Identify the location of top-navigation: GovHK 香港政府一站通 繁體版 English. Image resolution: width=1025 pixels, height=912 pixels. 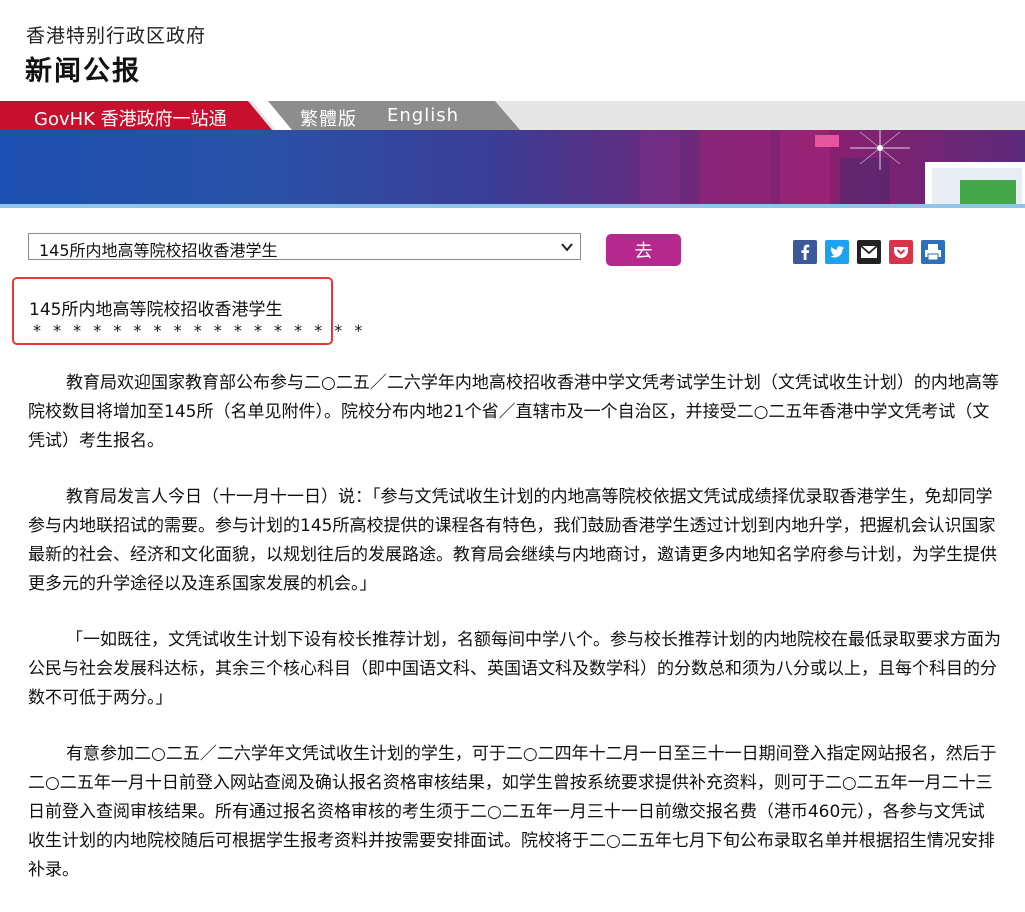
(512, 115).